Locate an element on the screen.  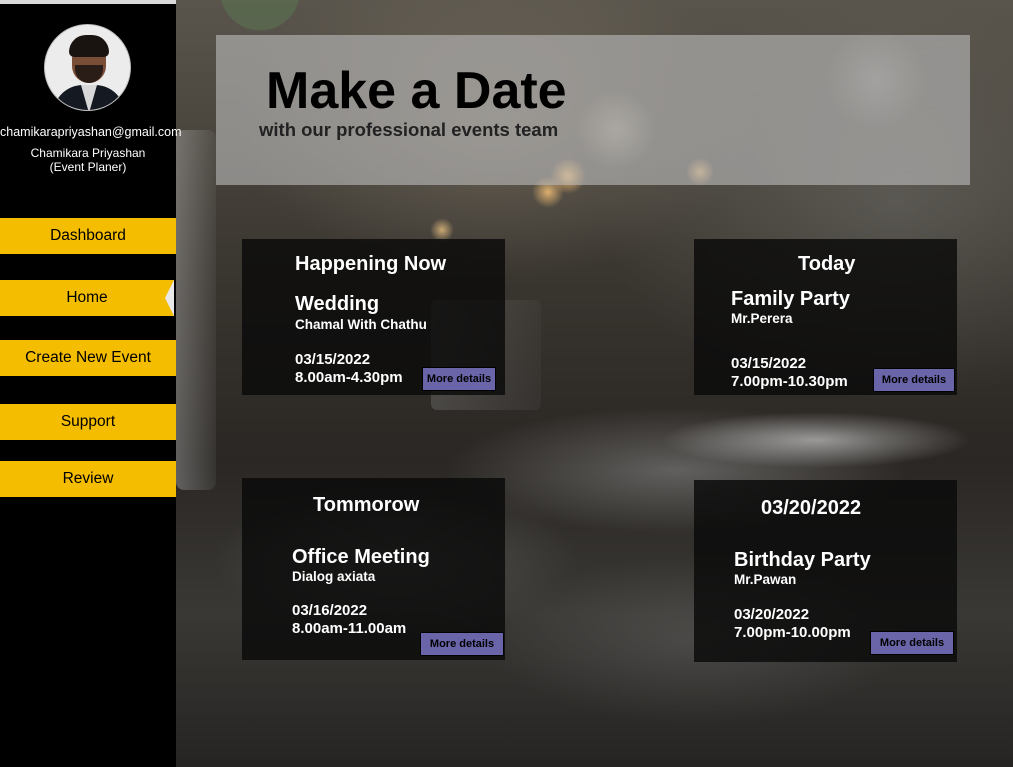
event-date: 03/20/2022 is located at coordinates (772, 614).